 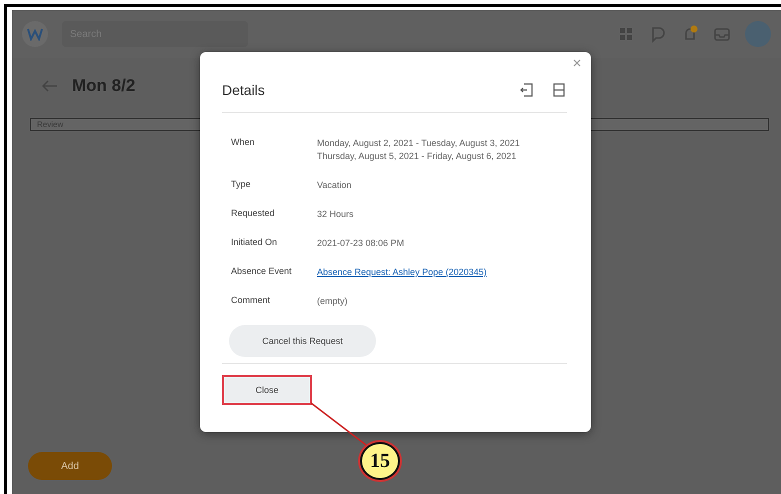 What do you see at coordinates (253, 214) in the screenshot?
I see `field-label: Requested` at bounding box center [253, 214].